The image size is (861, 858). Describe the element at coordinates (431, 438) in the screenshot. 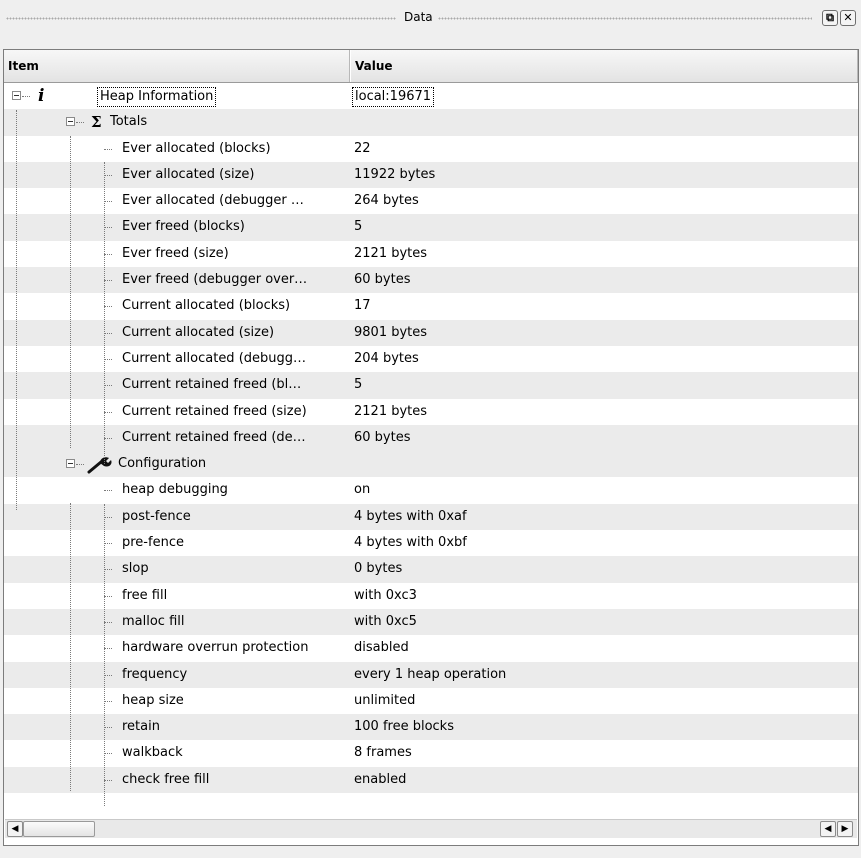

I see `tree-row: Current retained freed (de… 60 bytes` at that location.